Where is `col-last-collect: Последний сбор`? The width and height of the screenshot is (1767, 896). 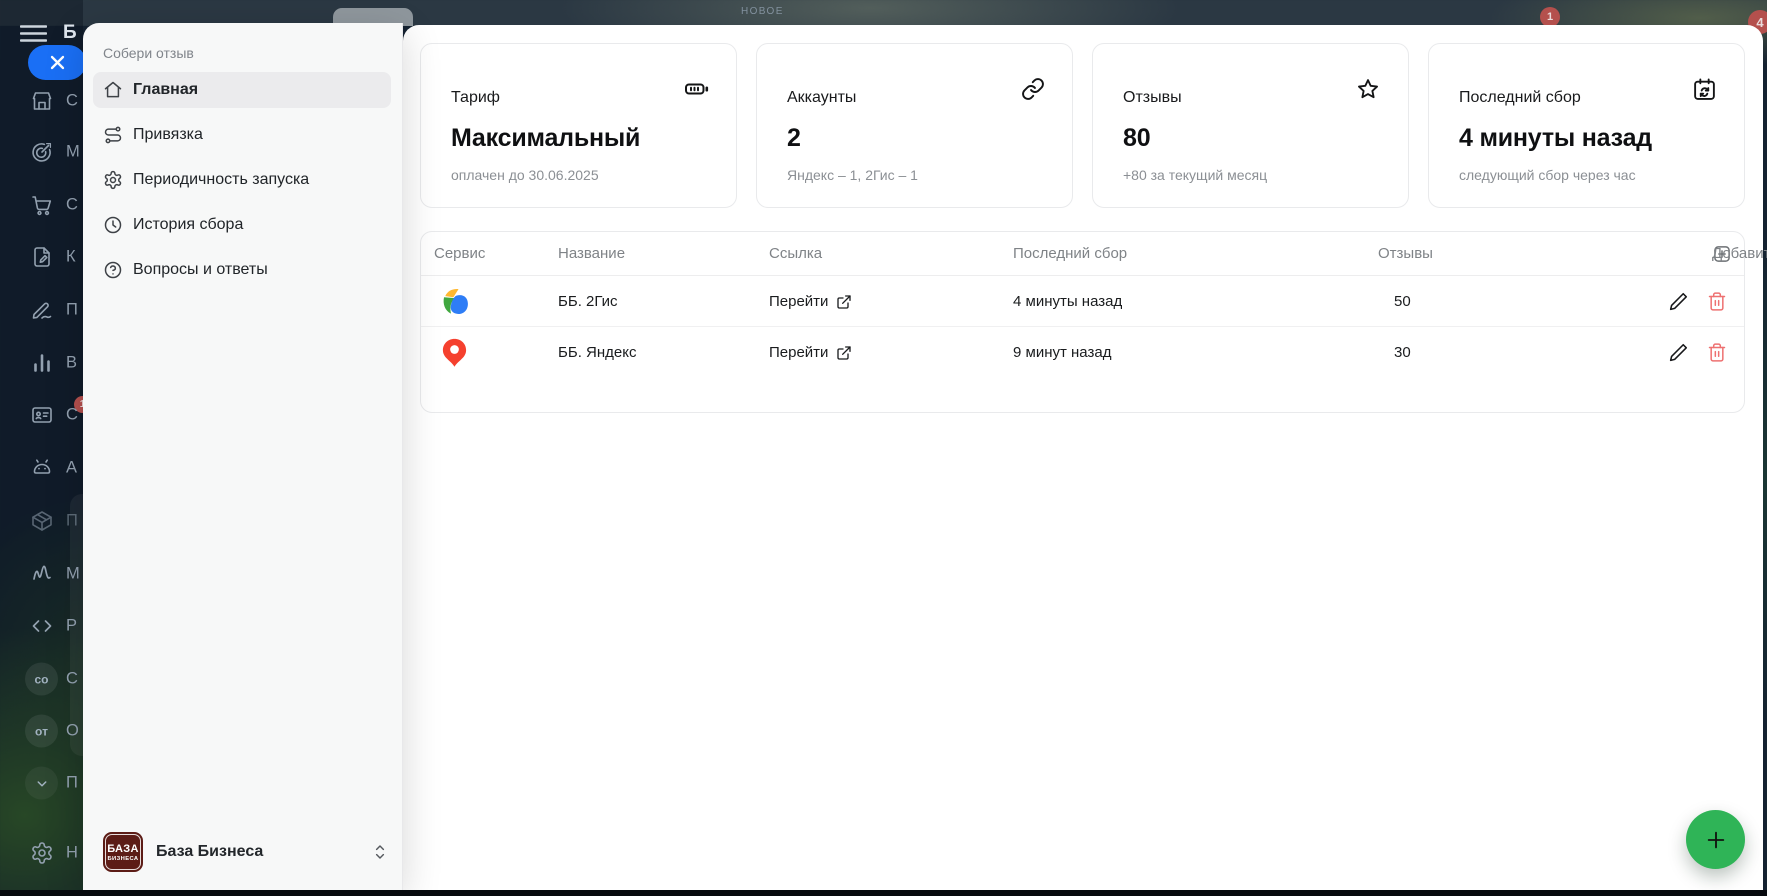
col-last-collect: Последний сбор is located at coordinates (1070, 253).